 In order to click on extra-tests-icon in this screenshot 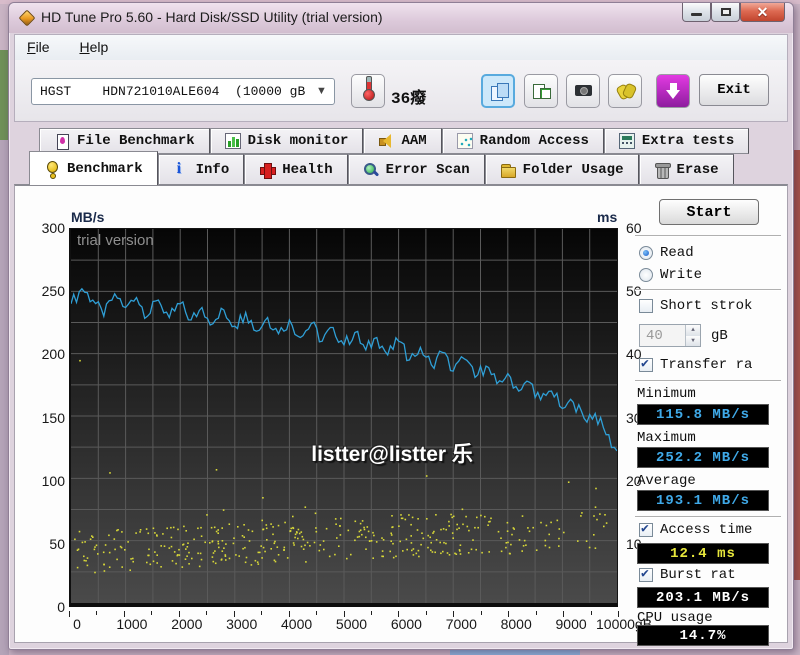, I will do `click(626, 141)`.